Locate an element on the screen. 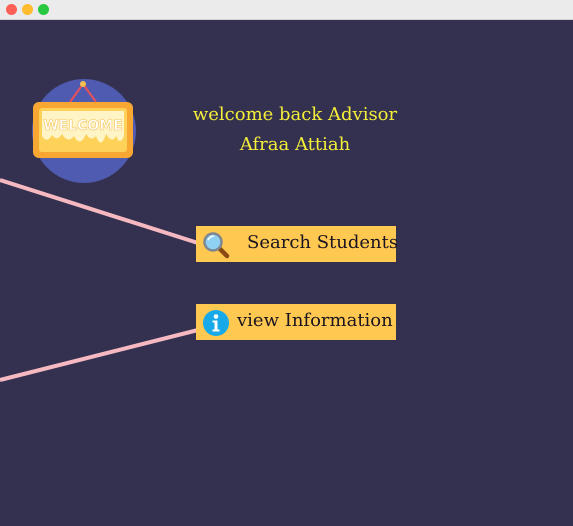  svg-text: WELCOME is located at coordinates (83, 126).